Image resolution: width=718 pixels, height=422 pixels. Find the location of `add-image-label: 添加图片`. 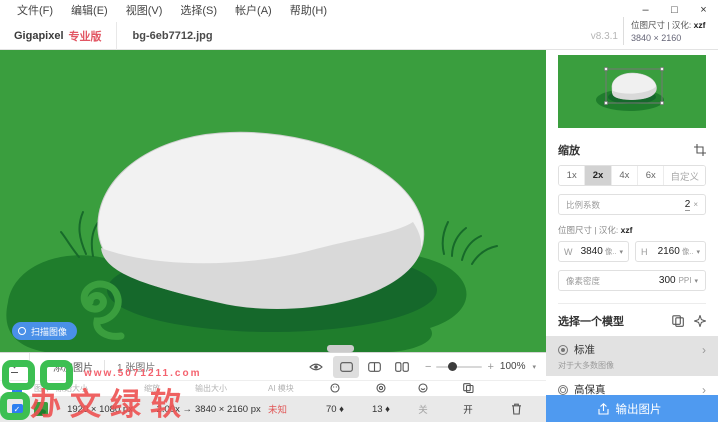

add-image-label: 添加图片 is located at coordinates (73, 368).